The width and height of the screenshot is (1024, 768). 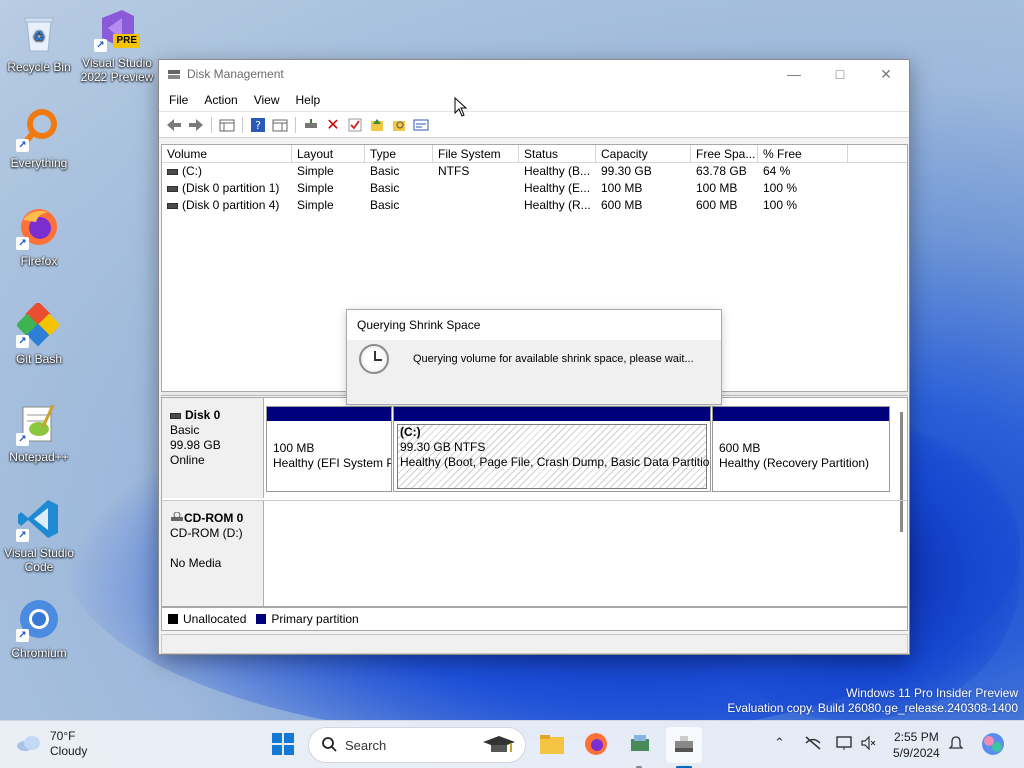 What do you see at coordinates (684, 745) in the screenshot?
I see `taskbar-disk-management` at bounding box center [684, 745].